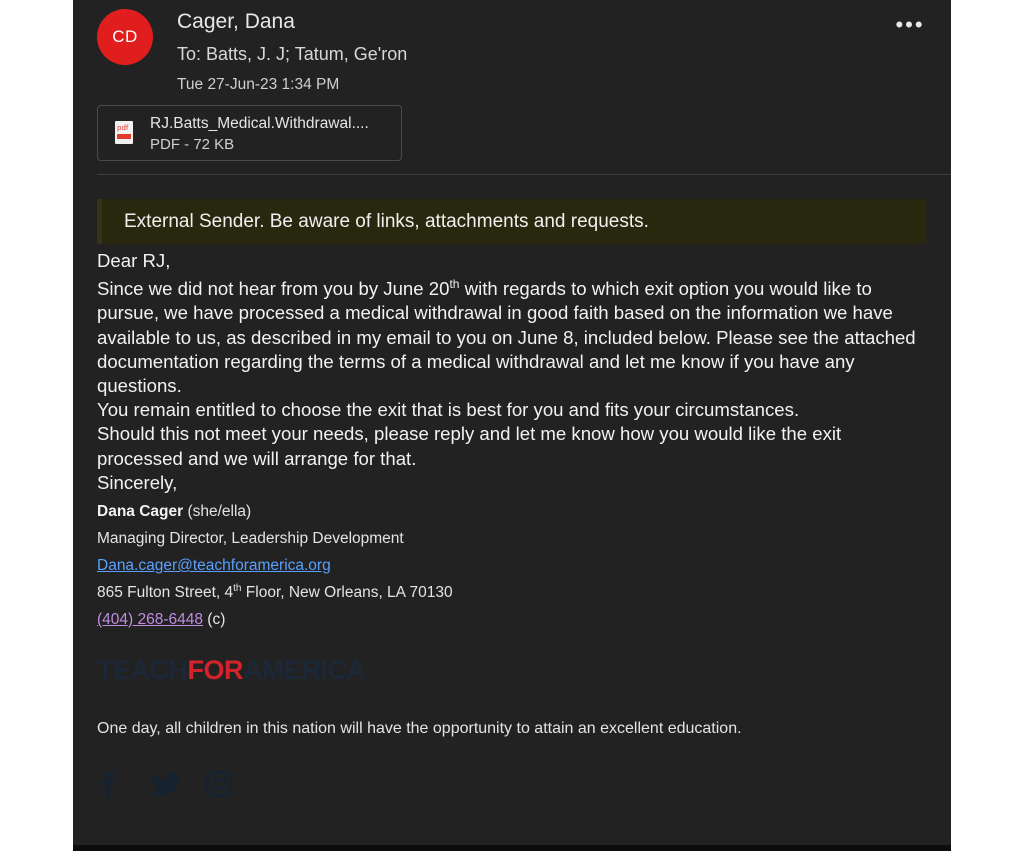  Describe the element at coordinates (137, 482) in the screenshot. I see `closing: Sincerely,` at that location.